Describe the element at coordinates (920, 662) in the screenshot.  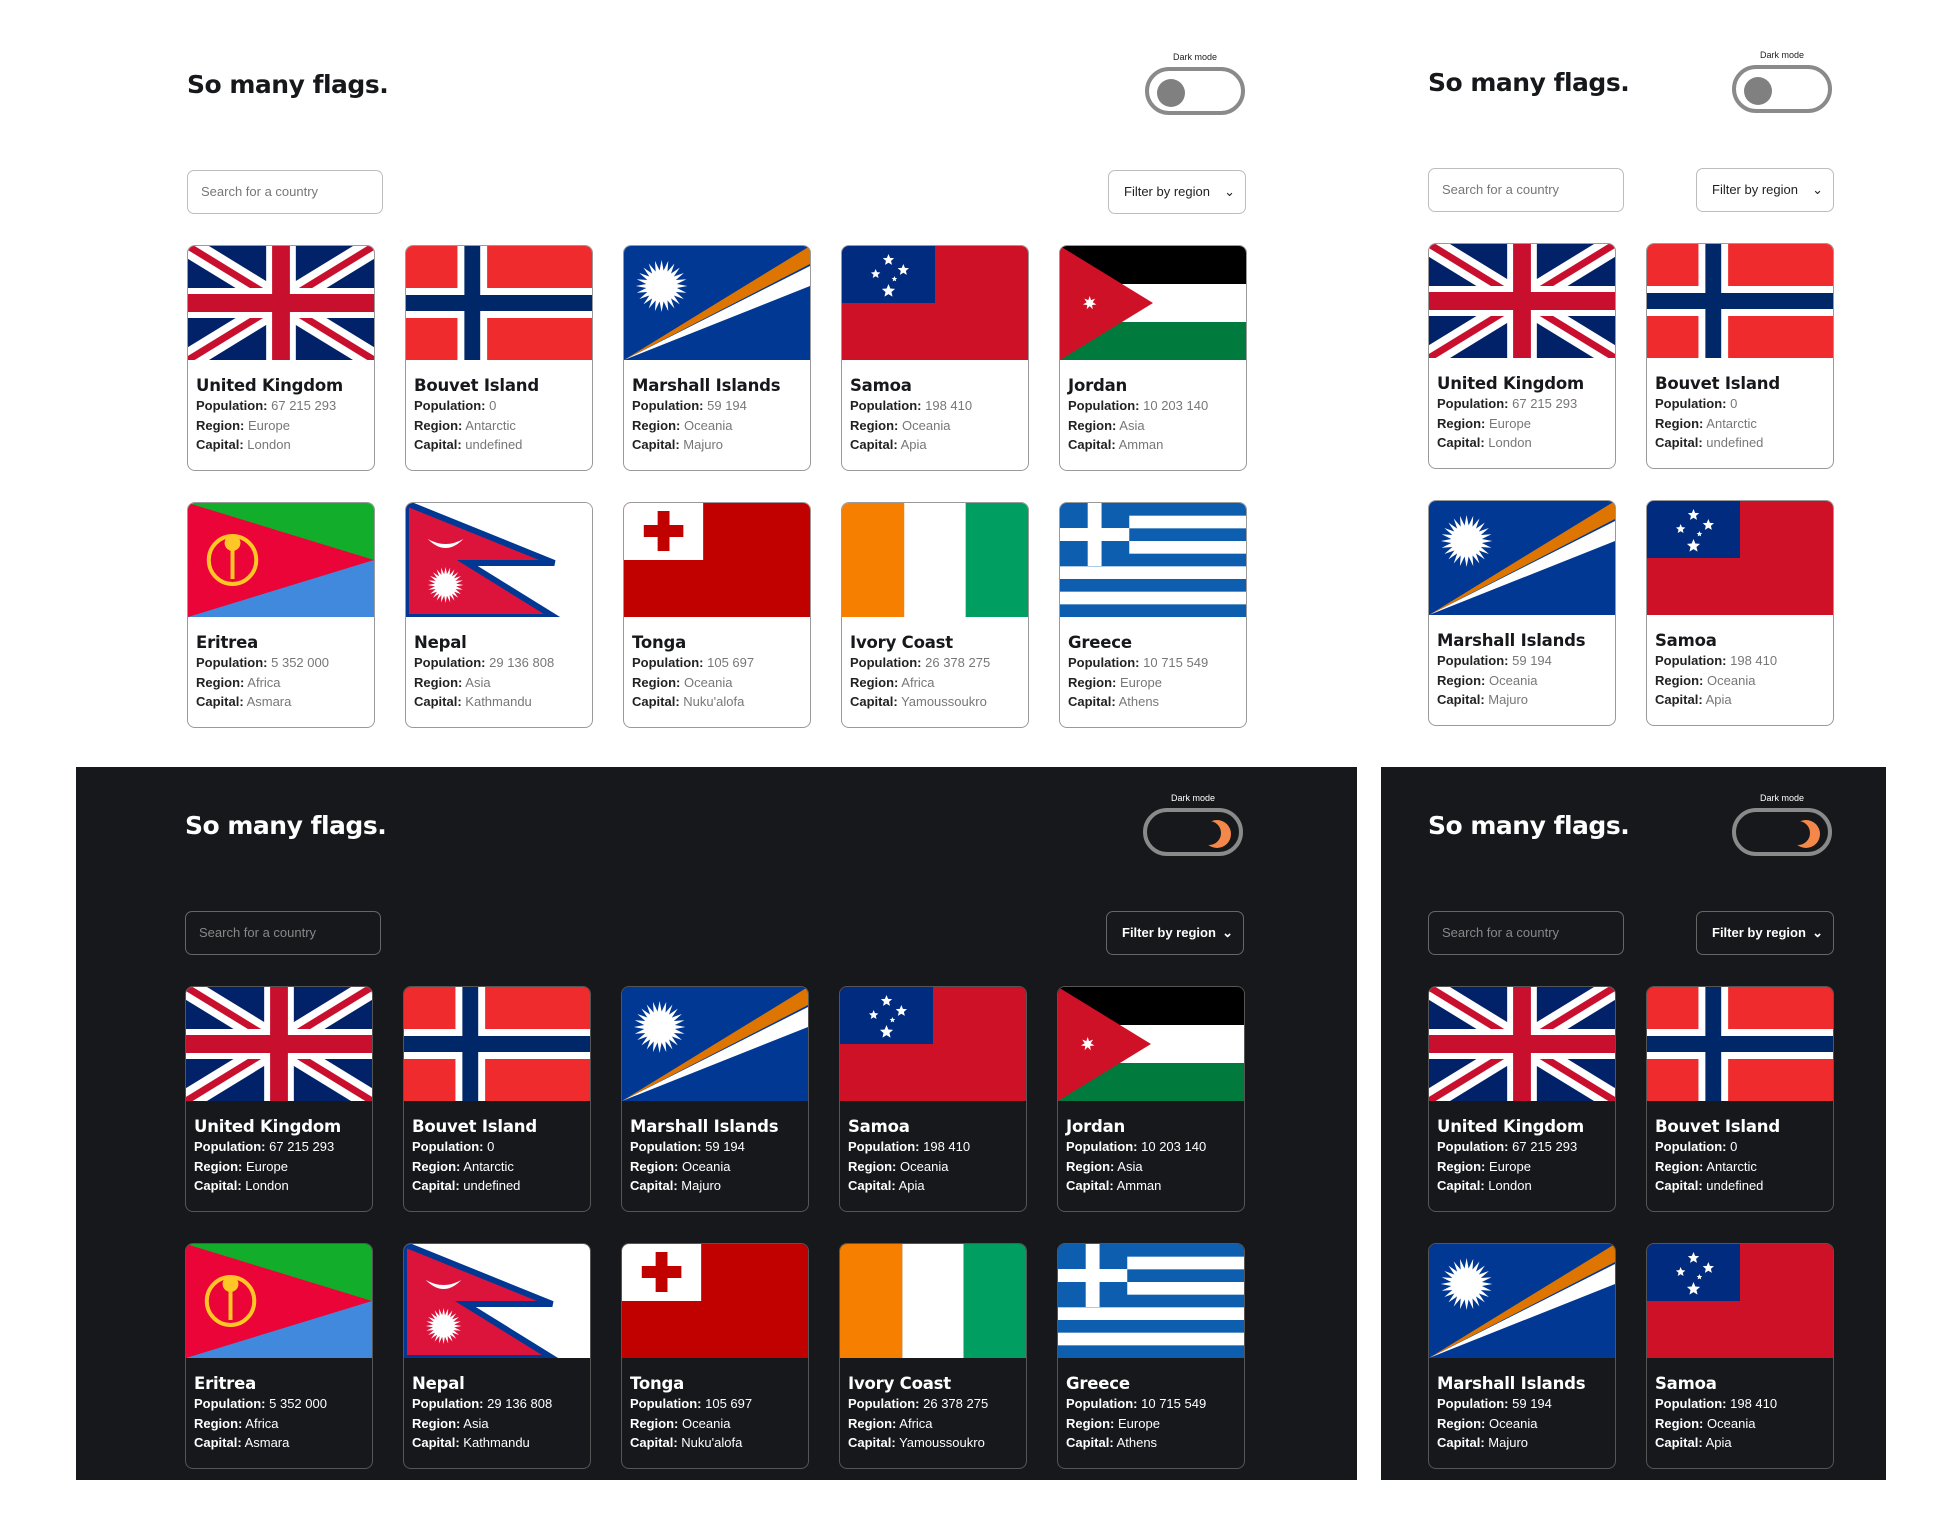
I see `population-row: Population: 26 378 275` at that location.